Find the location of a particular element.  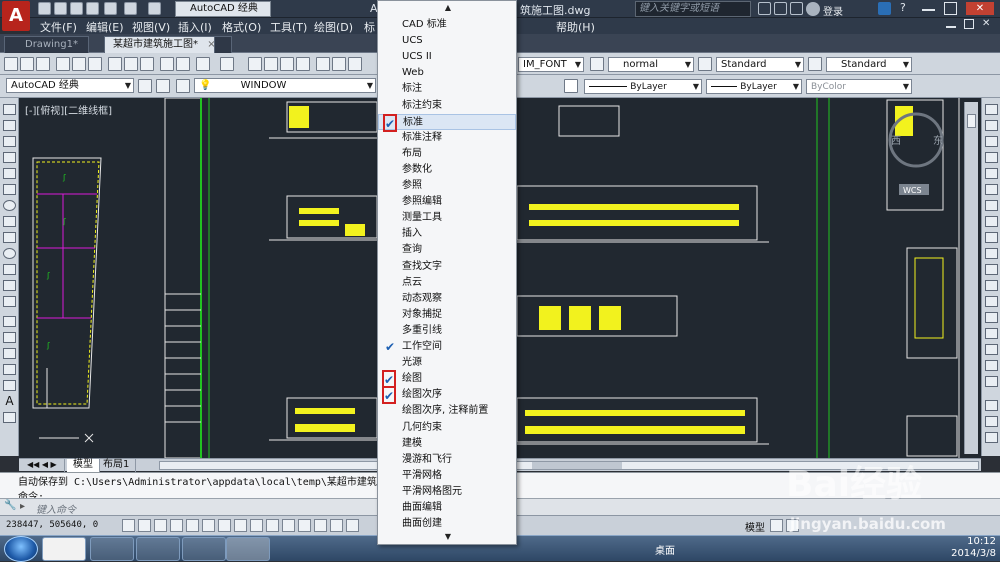

communication-center-icon is located at coordinates (780, 8).